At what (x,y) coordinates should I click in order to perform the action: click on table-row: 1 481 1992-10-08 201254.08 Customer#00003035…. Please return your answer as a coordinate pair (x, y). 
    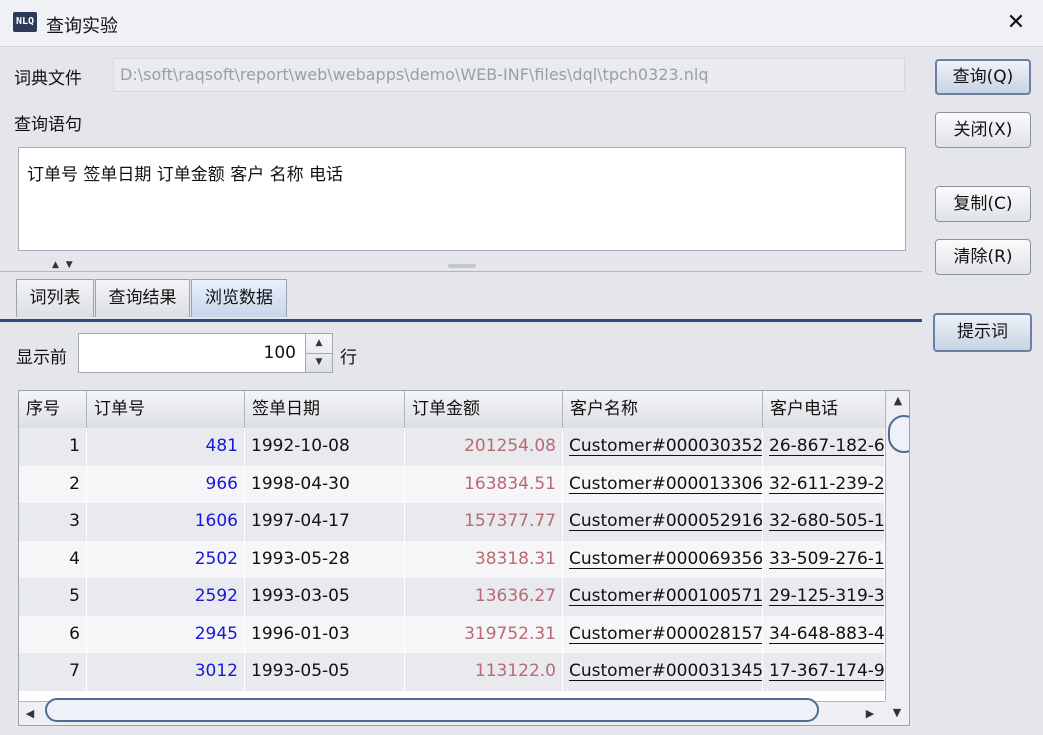
    Looking at the image, I should click on (452, 447).